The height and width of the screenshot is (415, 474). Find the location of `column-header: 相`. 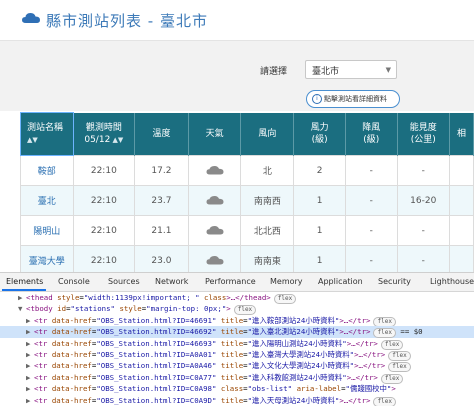

column-header: 相 is located at coordinates (461, 134).